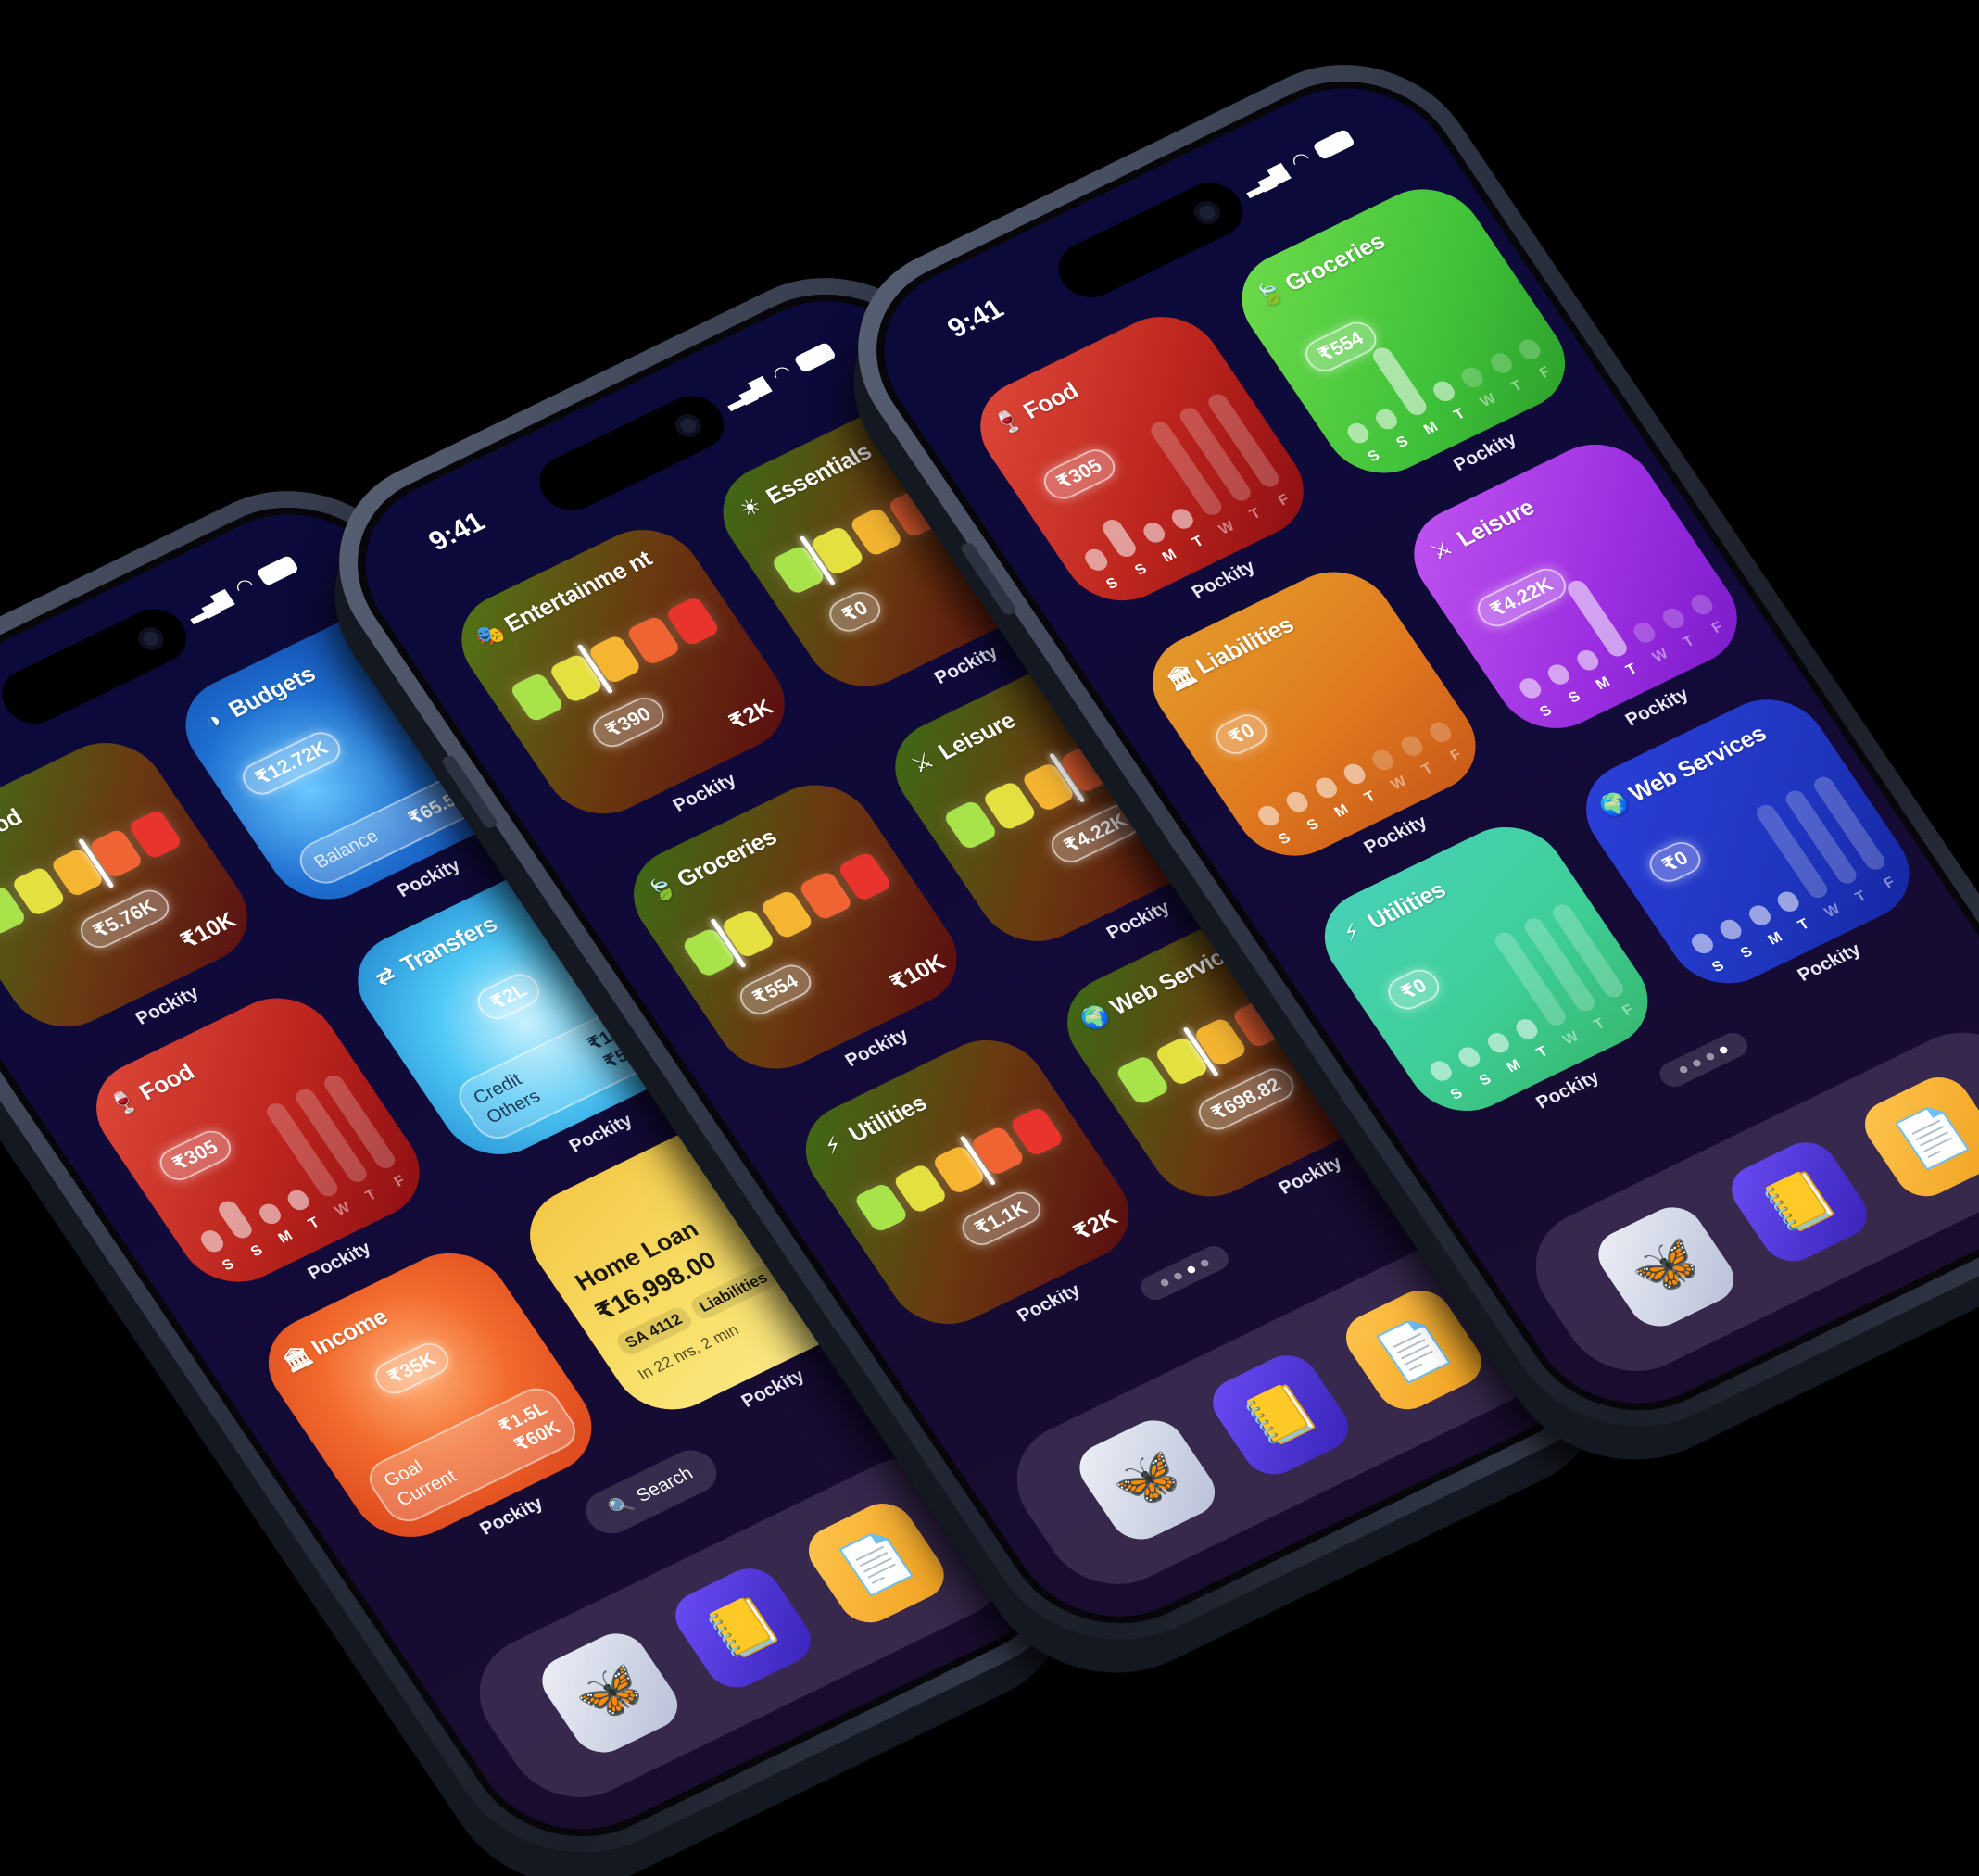  What do you see at coordinates (751, 715) in the screenshot?
I see `budget-total: ₹2K` at bounding box center [751, 715].